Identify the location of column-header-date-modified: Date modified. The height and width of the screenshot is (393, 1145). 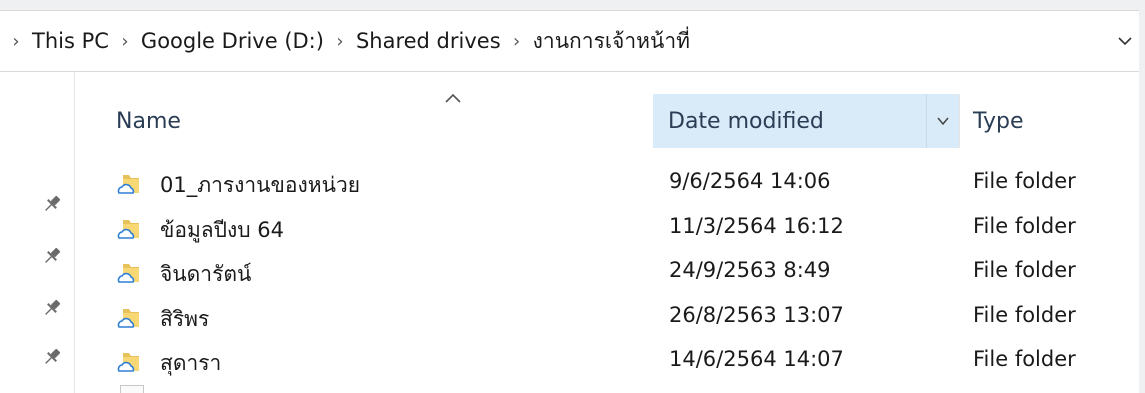
(790, 121).